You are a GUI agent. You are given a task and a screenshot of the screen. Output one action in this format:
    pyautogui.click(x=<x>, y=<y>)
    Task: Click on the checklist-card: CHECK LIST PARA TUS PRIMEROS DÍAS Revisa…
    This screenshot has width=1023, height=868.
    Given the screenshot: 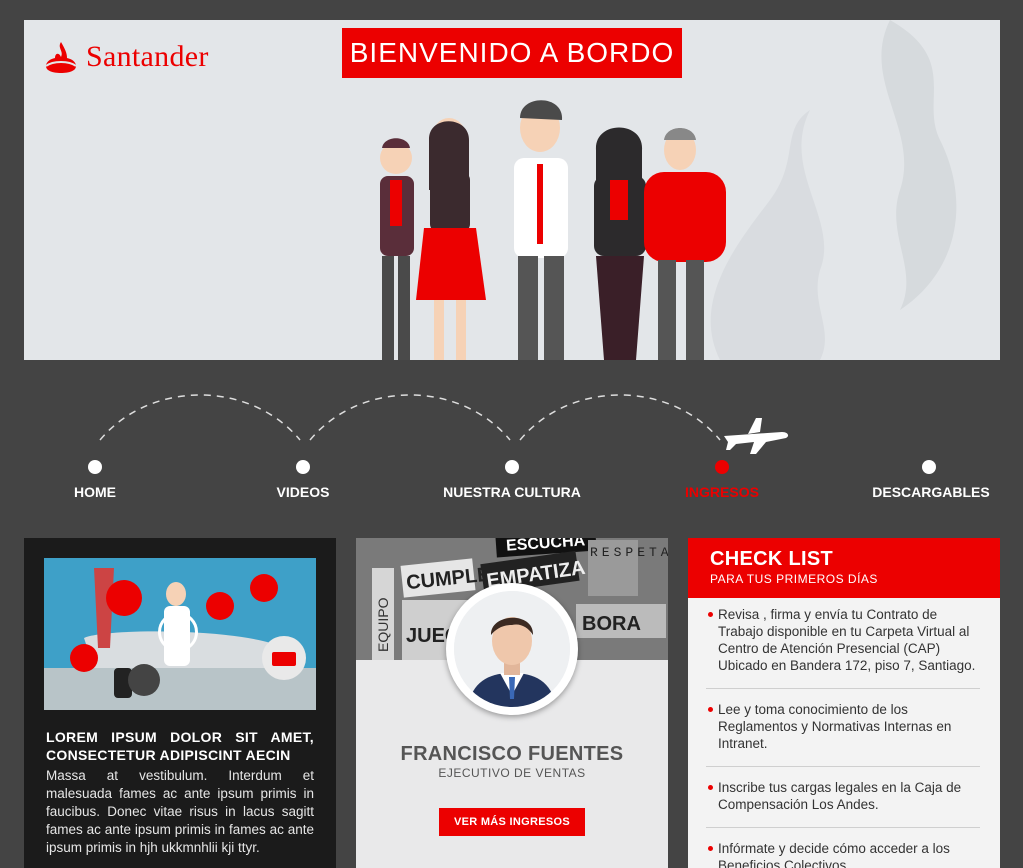 What is the action you would take?
    pyautogui.click(x=844, y=703)
    